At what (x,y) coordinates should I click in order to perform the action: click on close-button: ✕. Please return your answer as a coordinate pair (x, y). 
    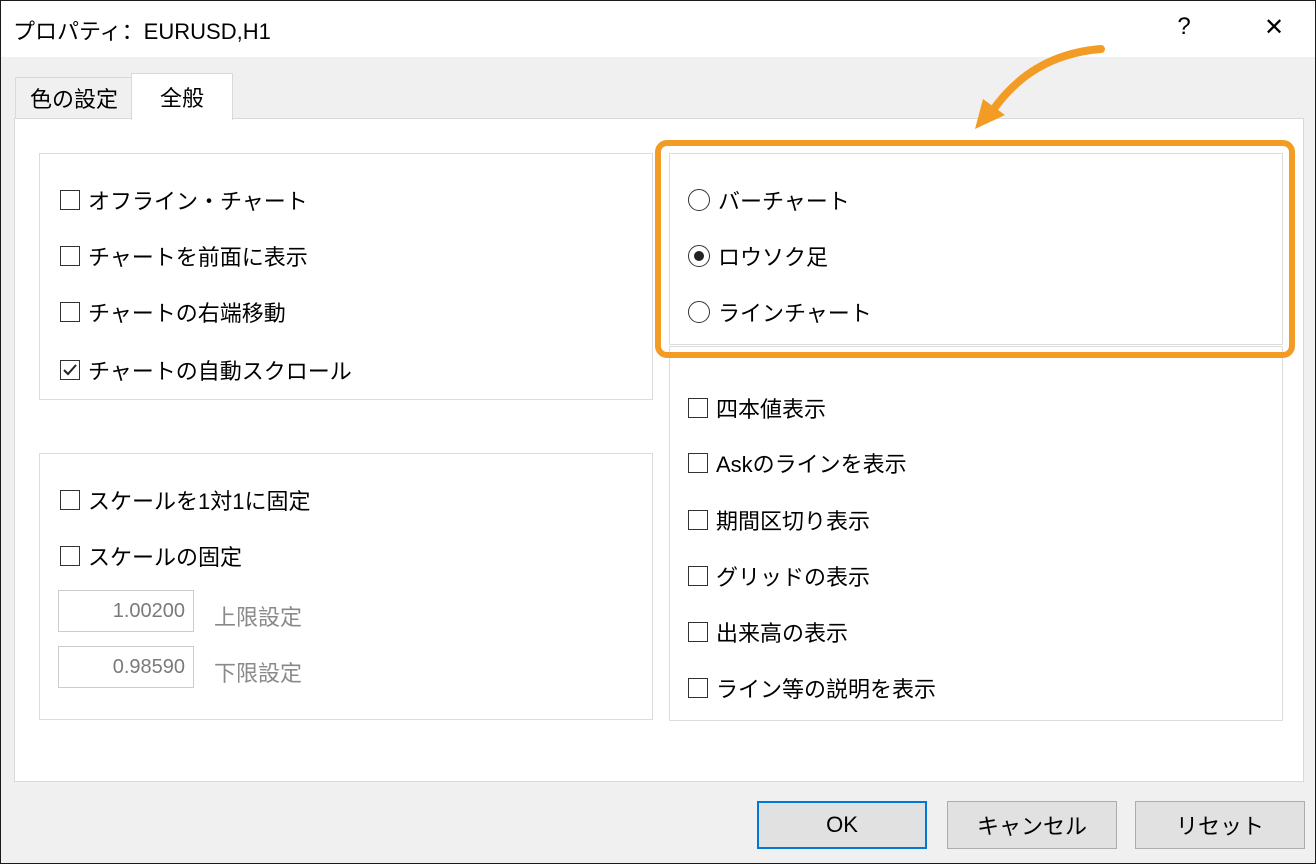
    Looking at the image, I should click on (1274, 27).